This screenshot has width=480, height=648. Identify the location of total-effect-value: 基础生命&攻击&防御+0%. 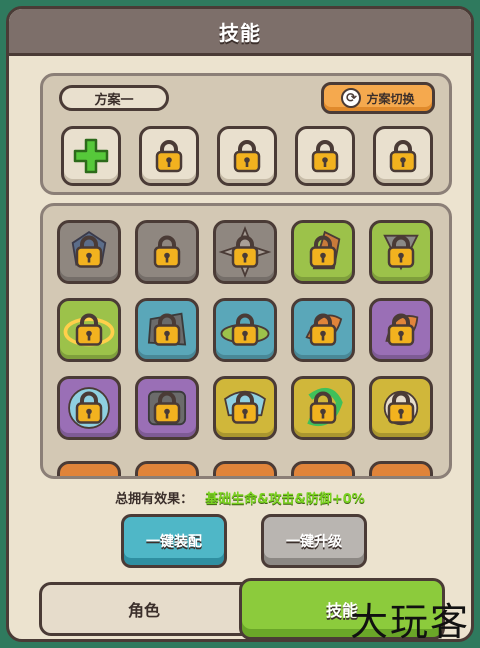
(285, 499).